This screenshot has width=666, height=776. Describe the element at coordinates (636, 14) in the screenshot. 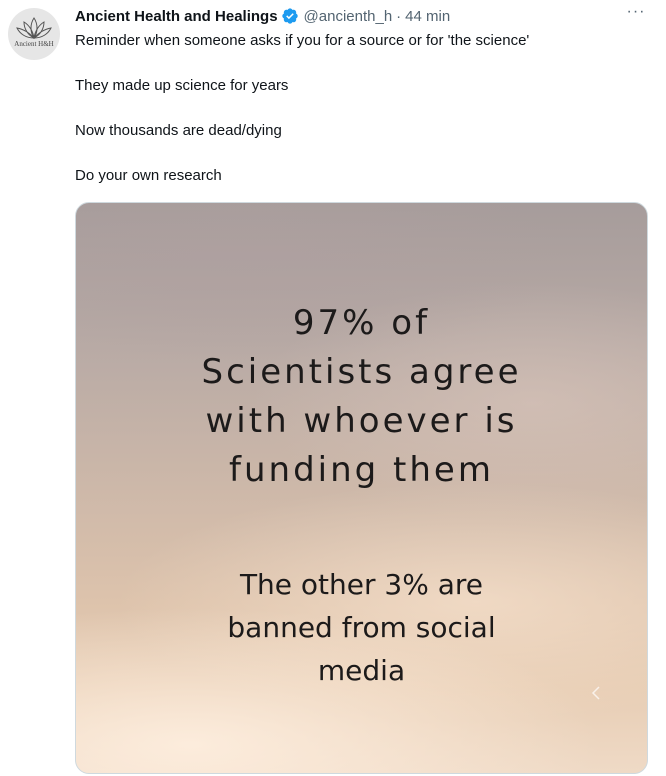

I see `more-options-icon: ···` at that location.